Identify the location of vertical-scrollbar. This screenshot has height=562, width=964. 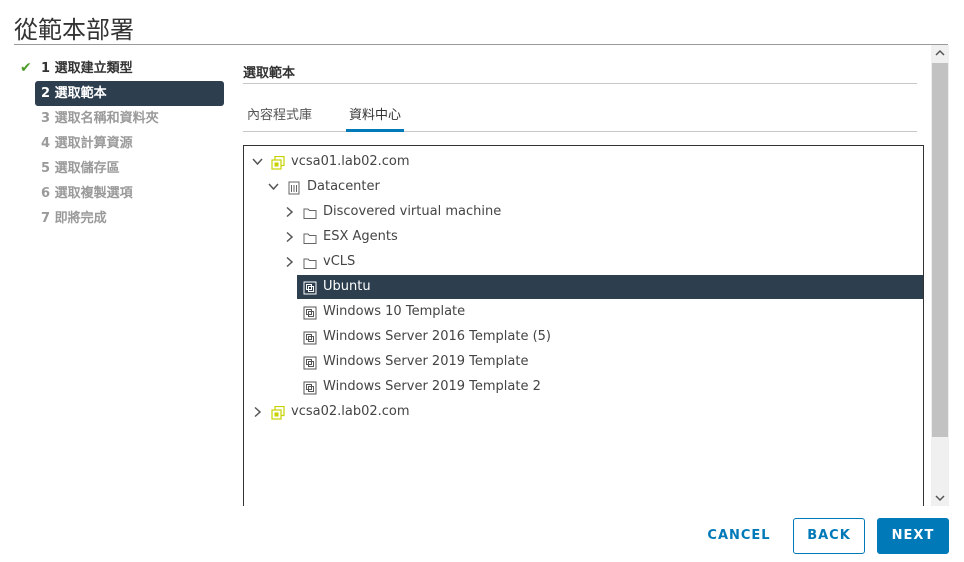
(940, 275).